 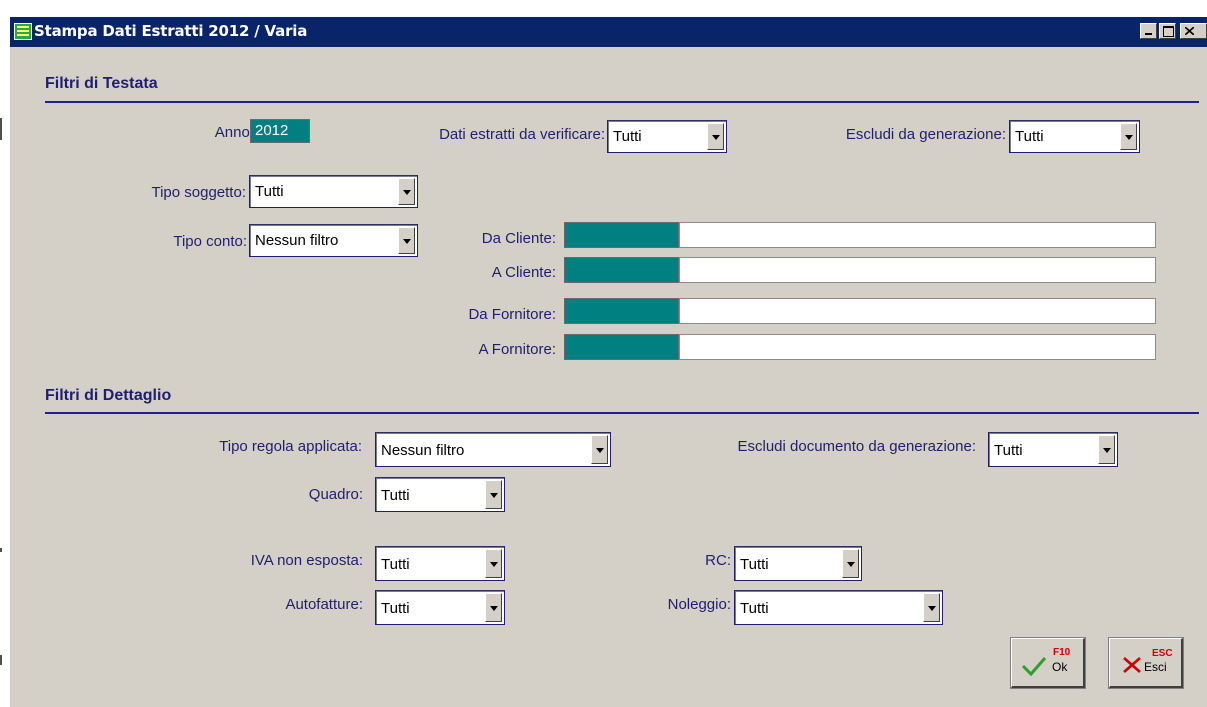 What do you see at coordinates (522, 134) in the screenshot?
I see `dati-estratti-label: Dati estratti da verificare:` at bounding box center [522, 134].